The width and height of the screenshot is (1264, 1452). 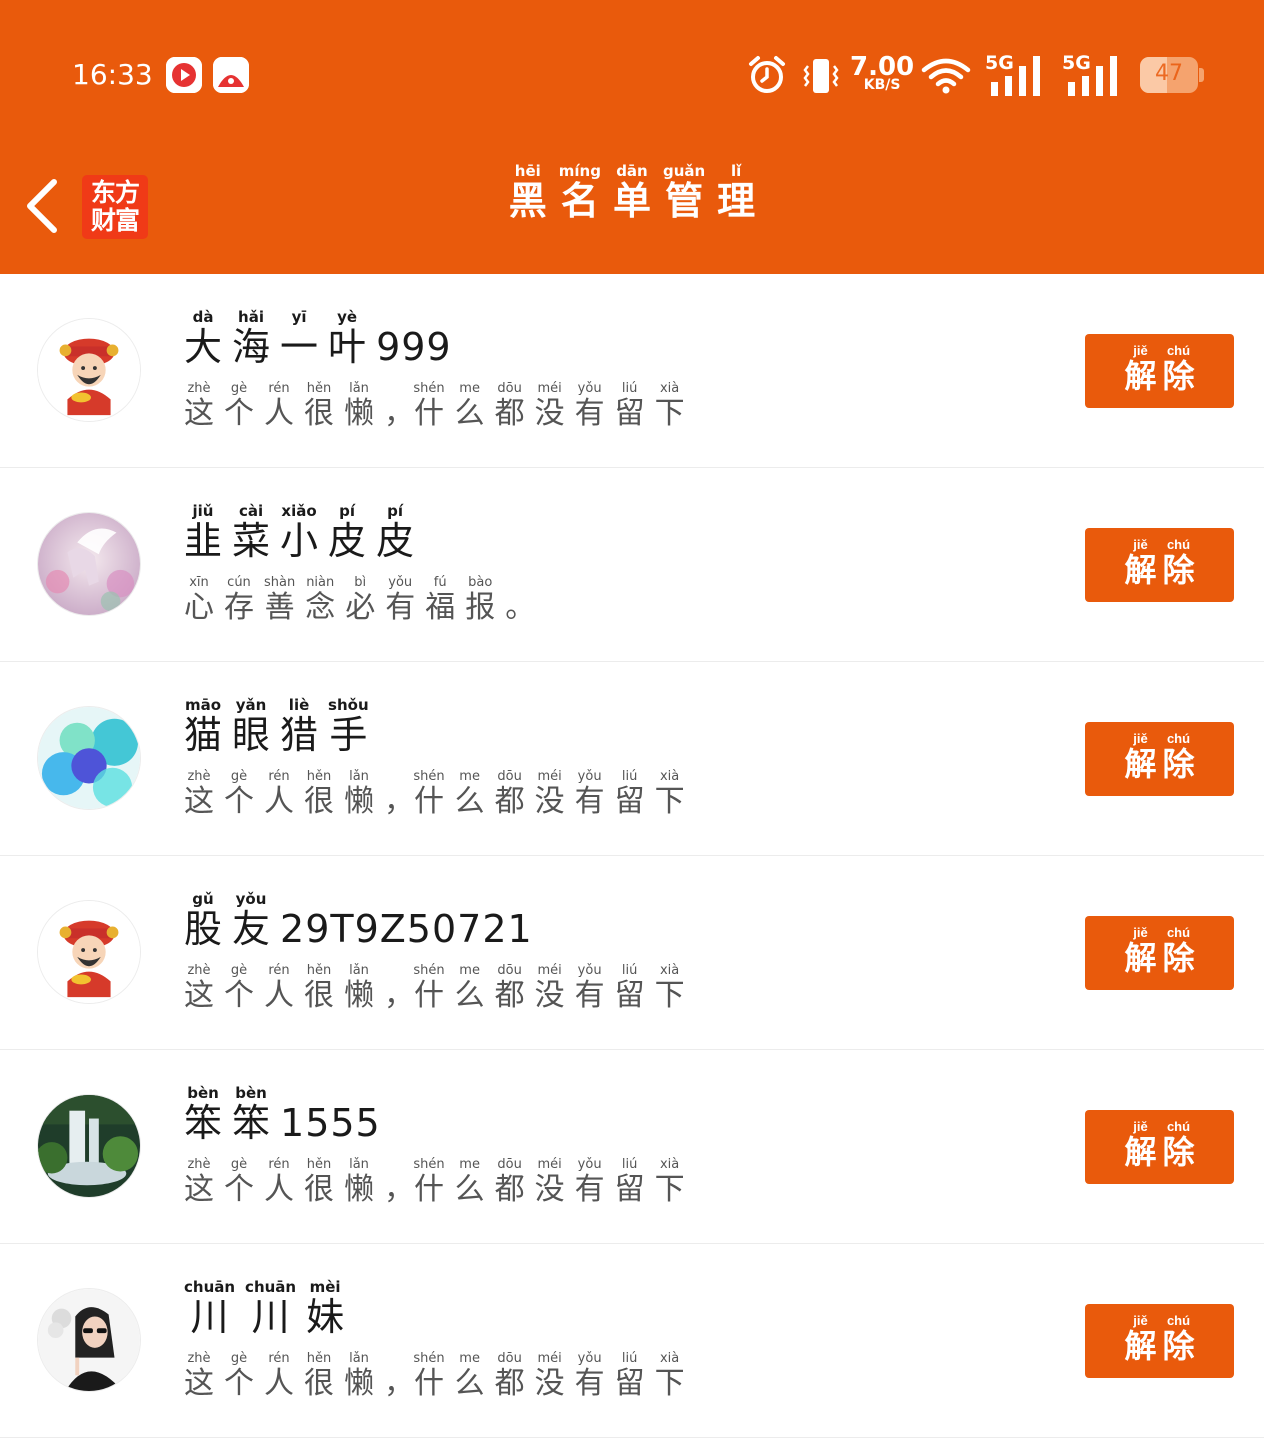 What do you see at coordinates (360, 607) in the screenshot?
I see `hanzi-glyph: 必` at bounding box center [360, 607].